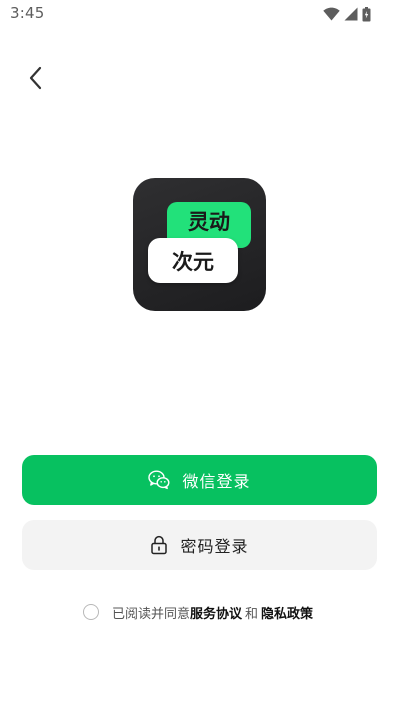 The image size is (399, 711). I want to click on chevron-left-icon, so click(35, 80).